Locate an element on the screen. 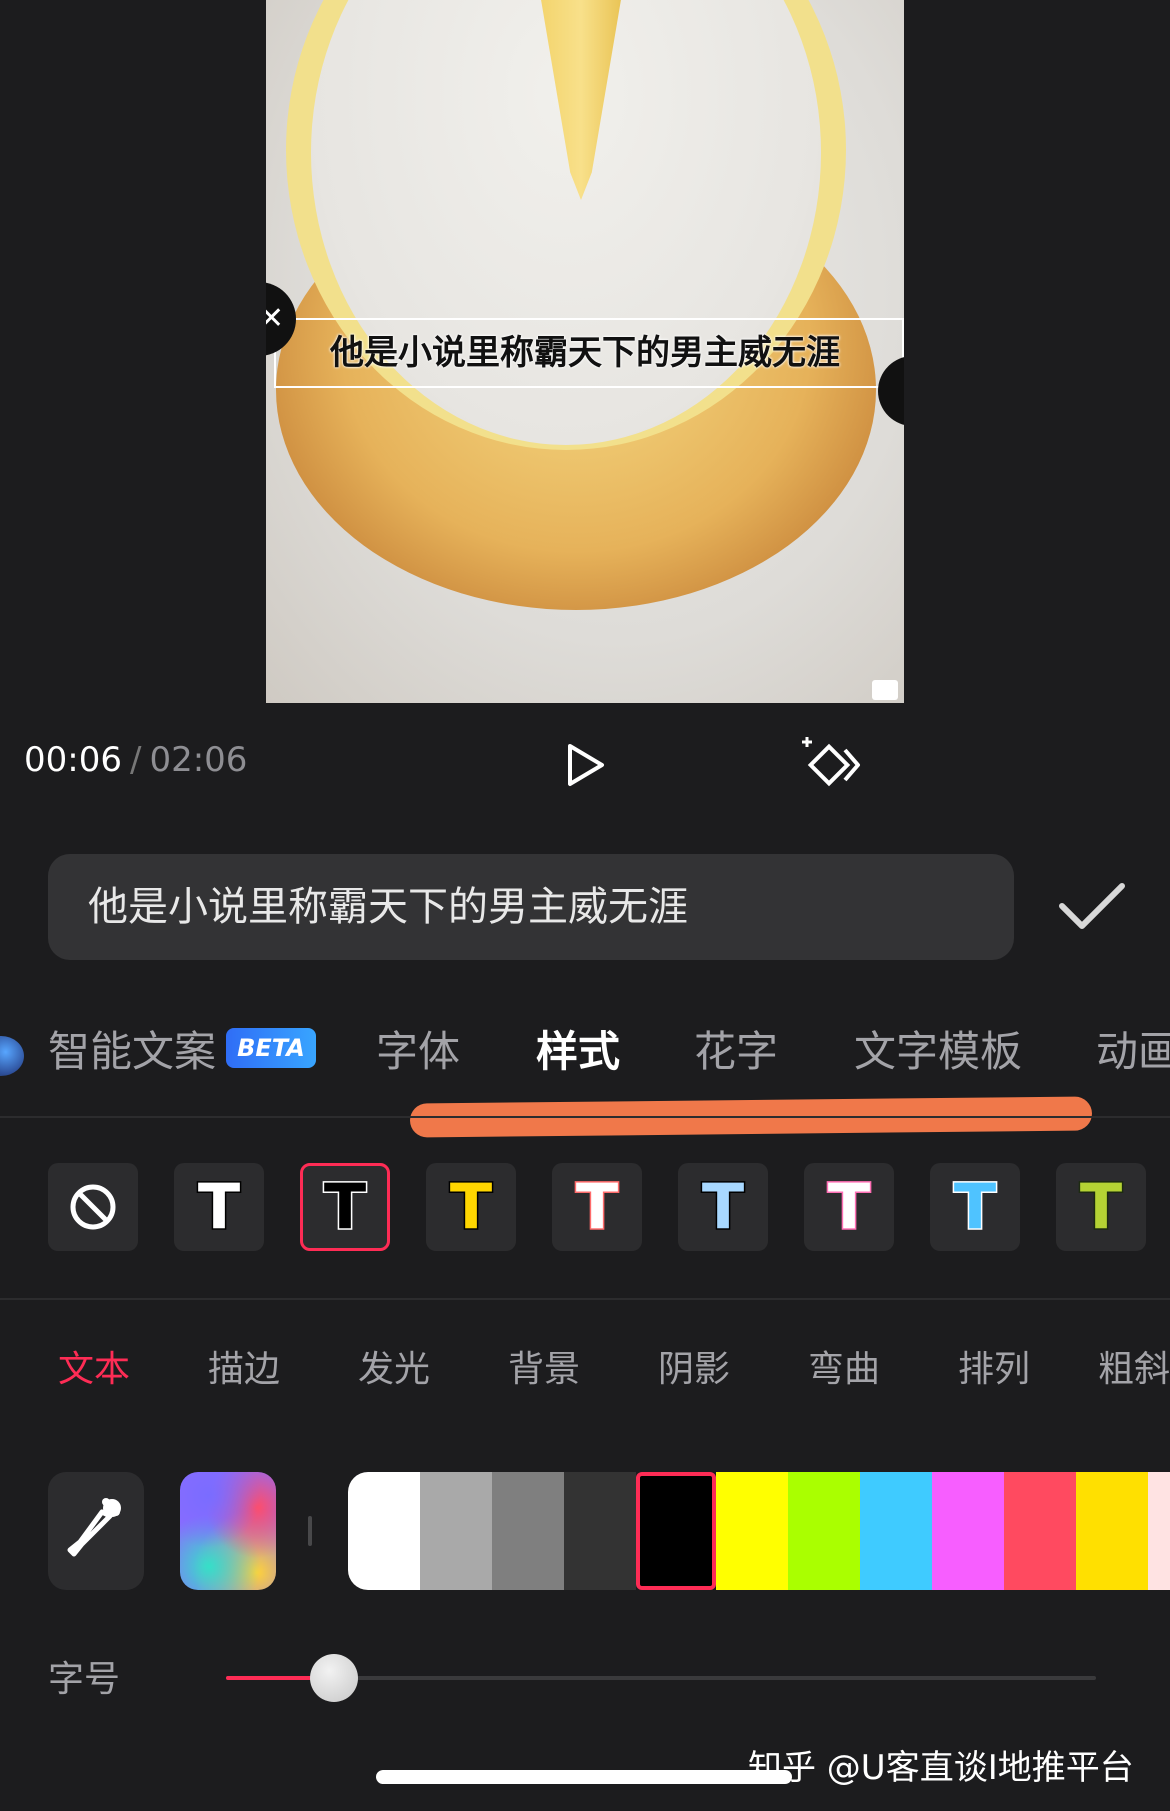  time-display: 00:06/02:06 is located at coordinates (135, 760).